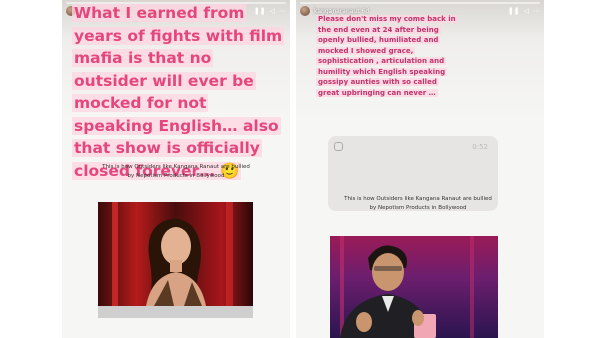  What do you see at coordinates (420, 3) in the screenshot?
I see `story-progress-bar` at bounding box center [420, 3].